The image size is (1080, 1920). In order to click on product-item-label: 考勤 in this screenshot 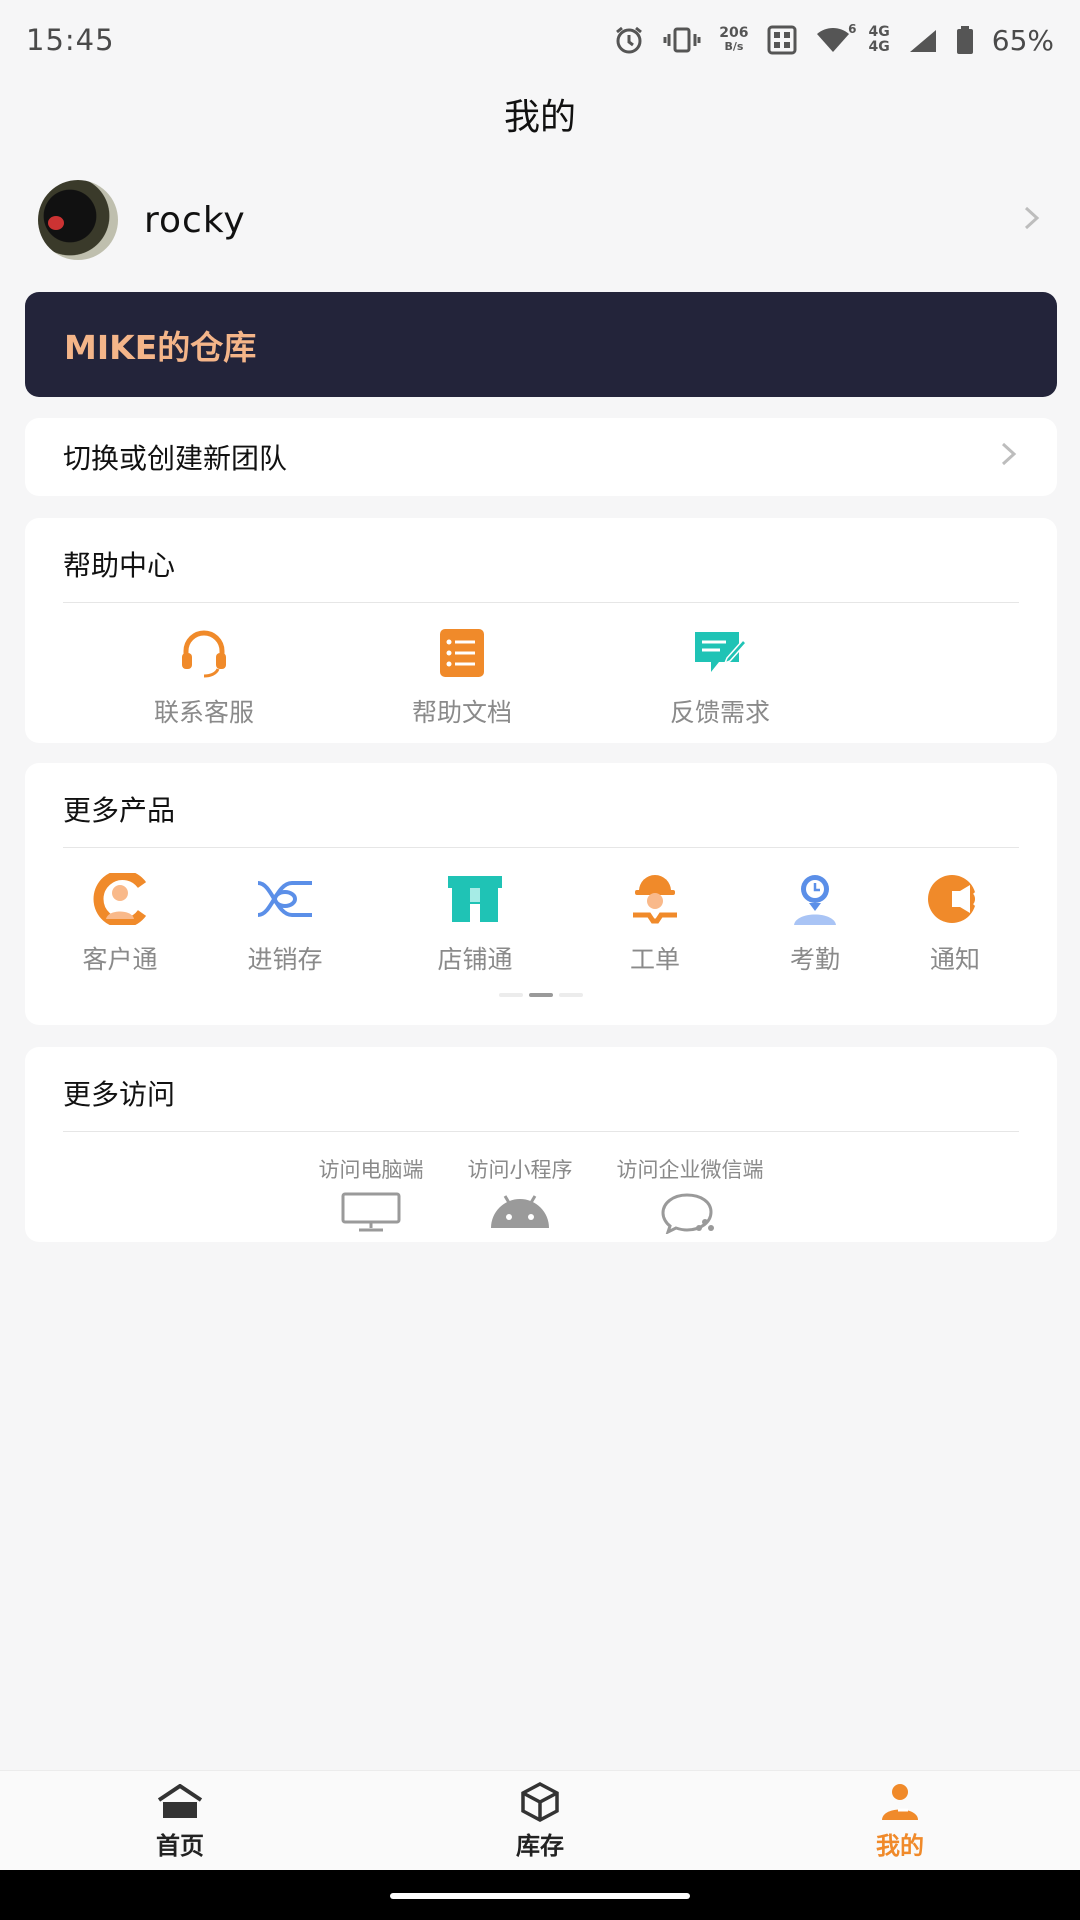, I will do `click(814, 959)`.